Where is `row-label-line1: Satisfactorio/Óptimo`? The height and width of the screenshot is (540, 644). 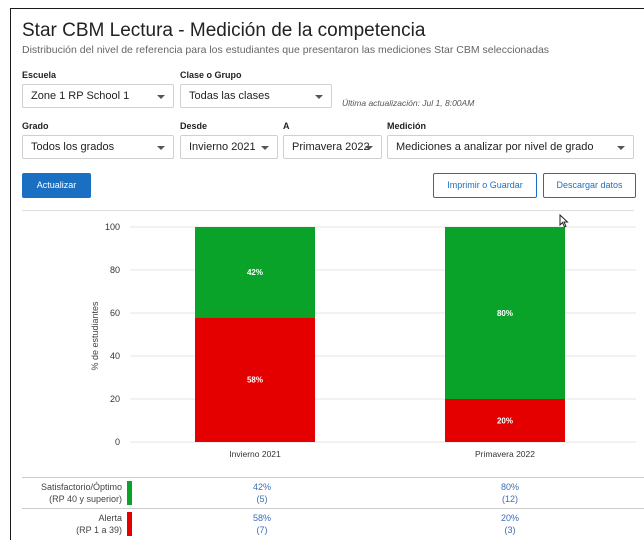
row-label-line1: Satisfactorio/Óptimo is located at coordinates (81, 487).